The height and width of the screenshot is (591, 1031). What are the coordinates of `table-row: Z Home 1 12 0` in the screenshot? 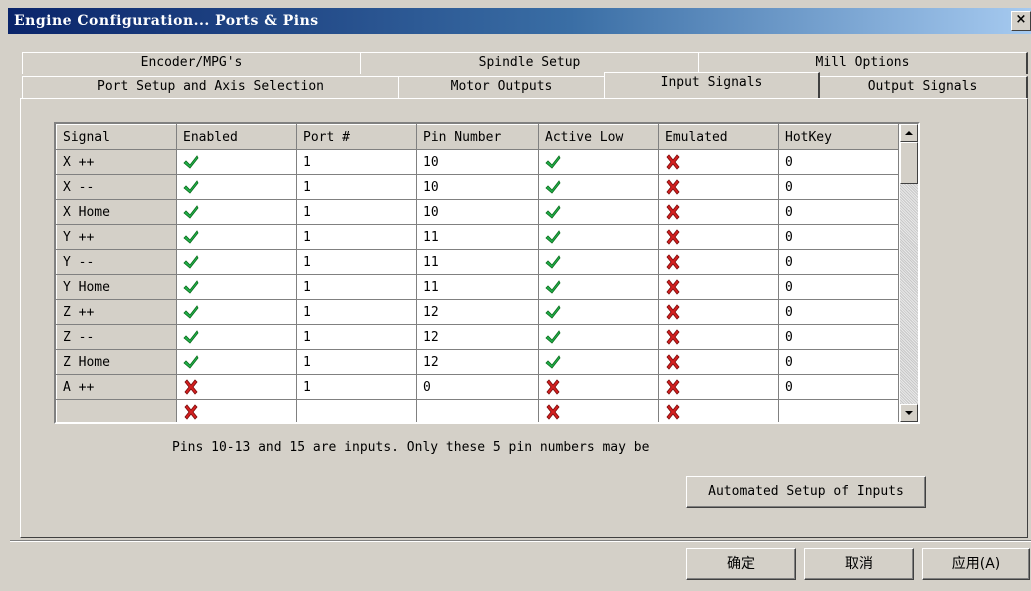 It's located at (477, 362).